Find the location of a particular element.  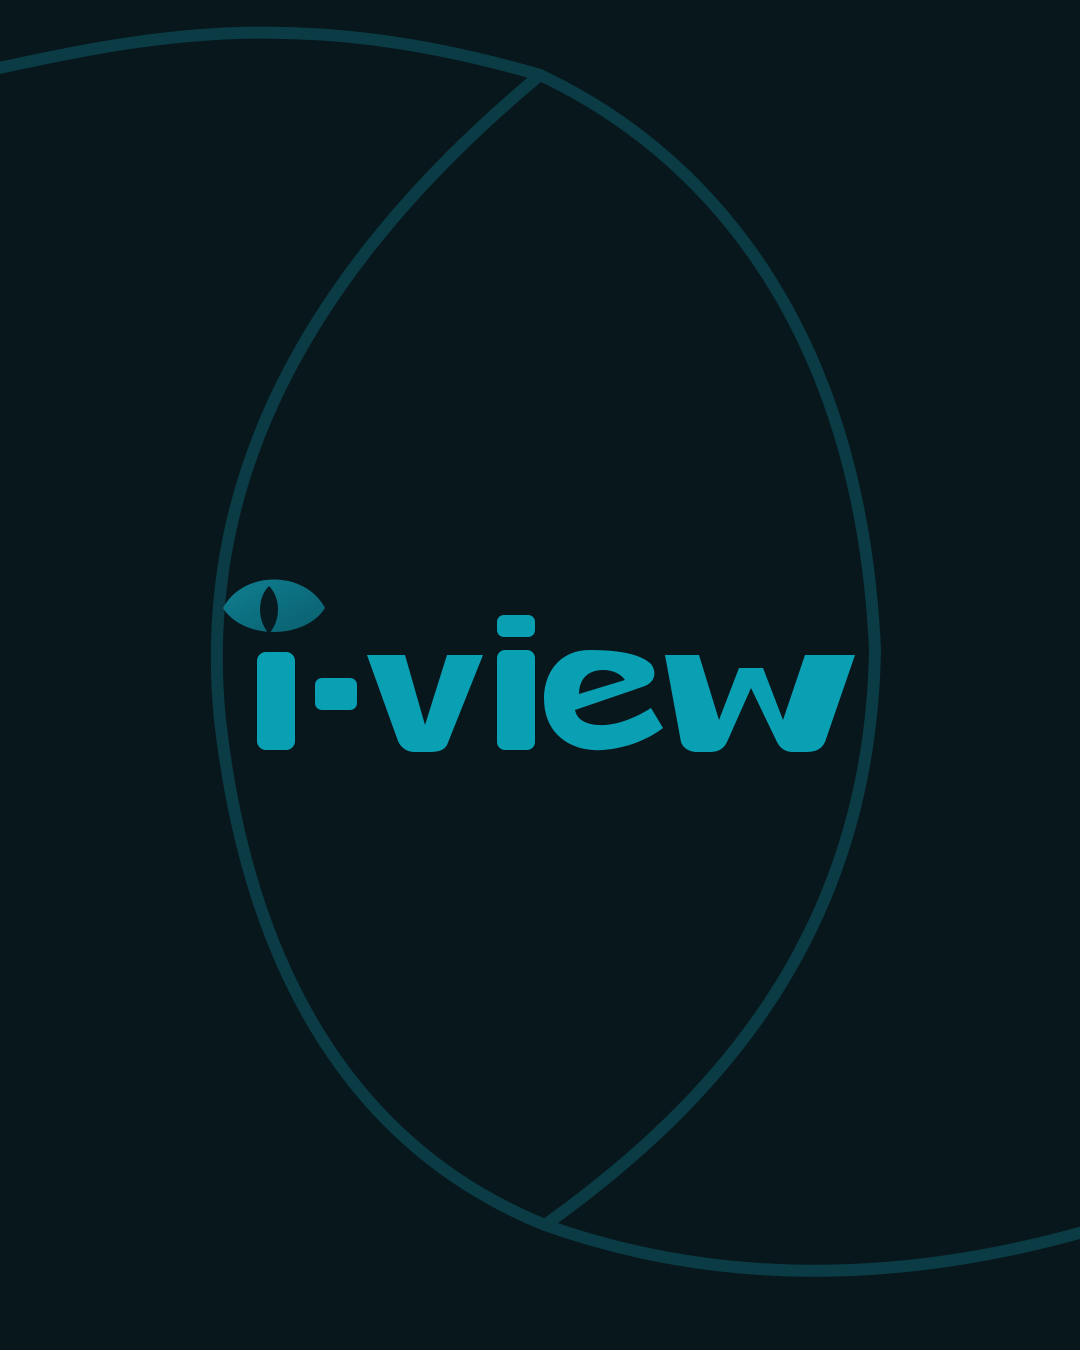

letter-v is located at coordinates (425, 703).